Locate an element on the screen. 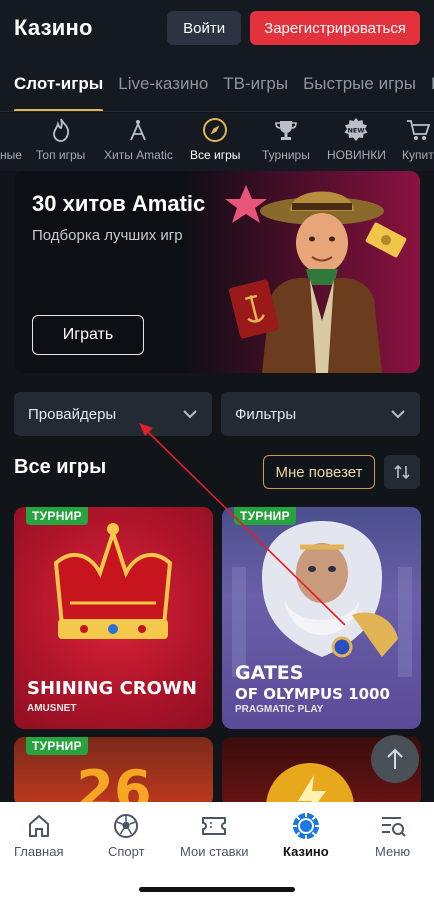 The image size is (434, 900). nav-label: Спорт is located at coordinates (126, 851).